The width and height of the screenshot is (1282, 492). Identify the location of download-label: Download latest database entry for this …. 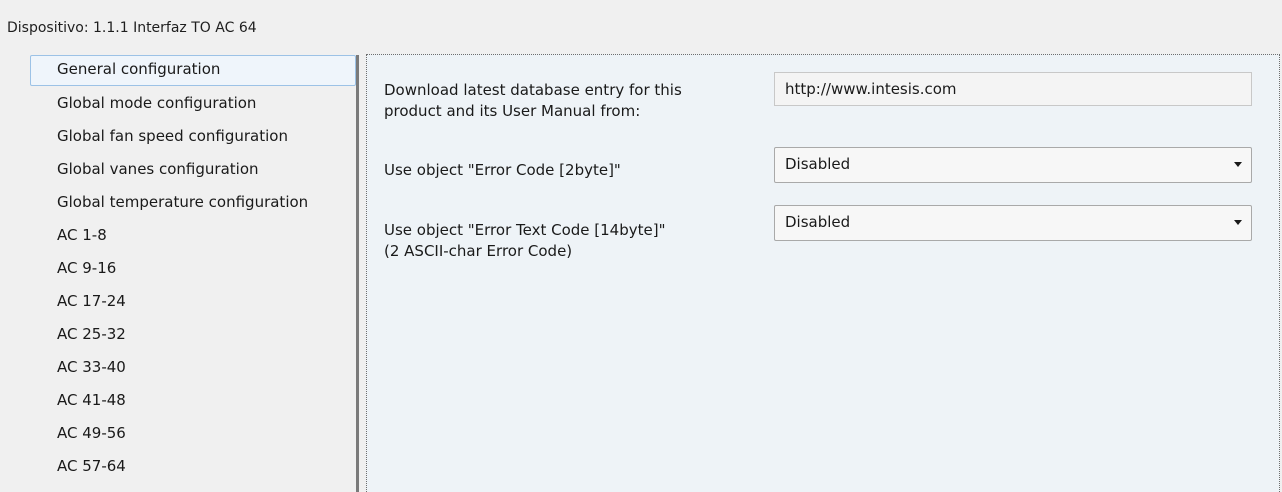
(574, 101).